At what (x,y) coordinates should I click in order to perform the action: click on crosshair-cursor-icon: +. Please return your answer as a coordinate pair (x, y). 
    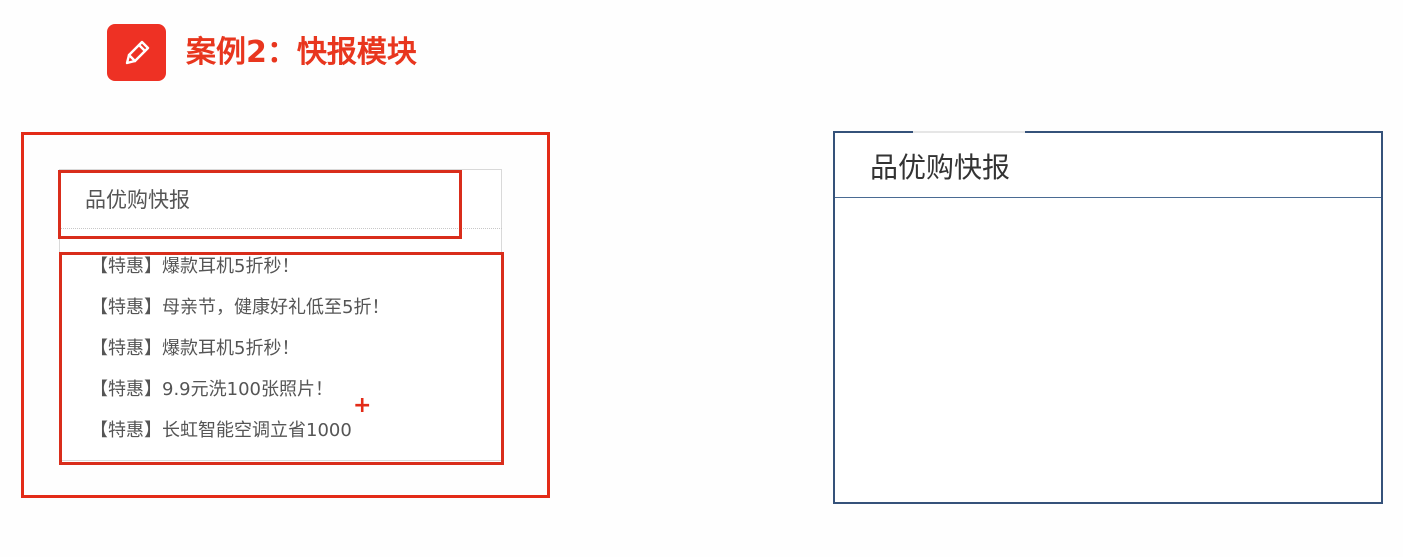
    Looking at the image, I should click on (362, 405).